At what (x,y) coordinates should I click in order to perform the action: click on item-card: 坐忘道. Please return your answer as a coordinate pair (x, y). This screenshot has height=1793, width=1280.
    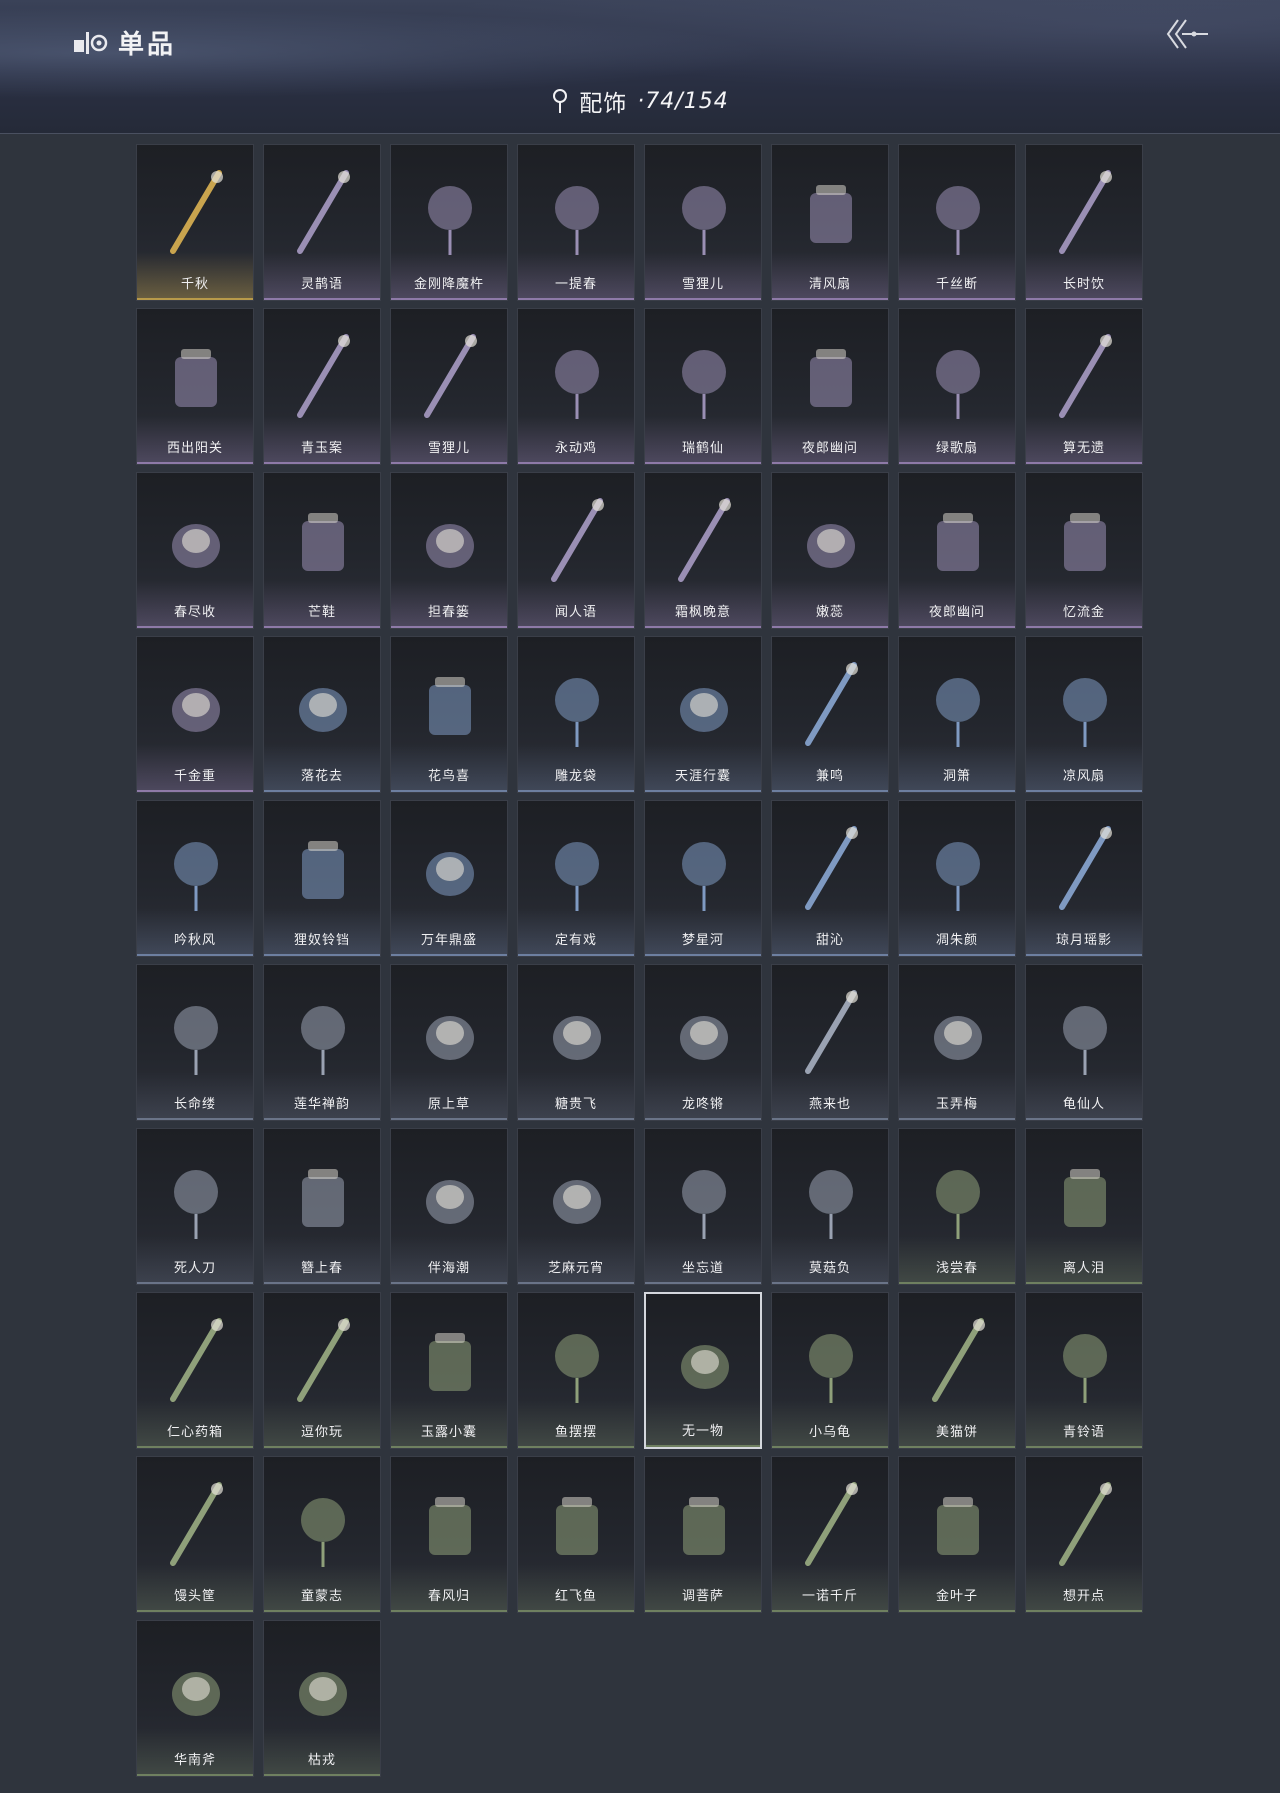
    Looking at the image, I should click on (703, 1206).